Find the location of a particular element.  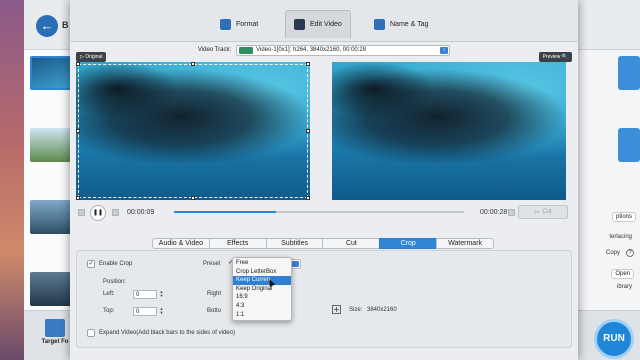

target-format-icon is located at coordinates (55, 328).